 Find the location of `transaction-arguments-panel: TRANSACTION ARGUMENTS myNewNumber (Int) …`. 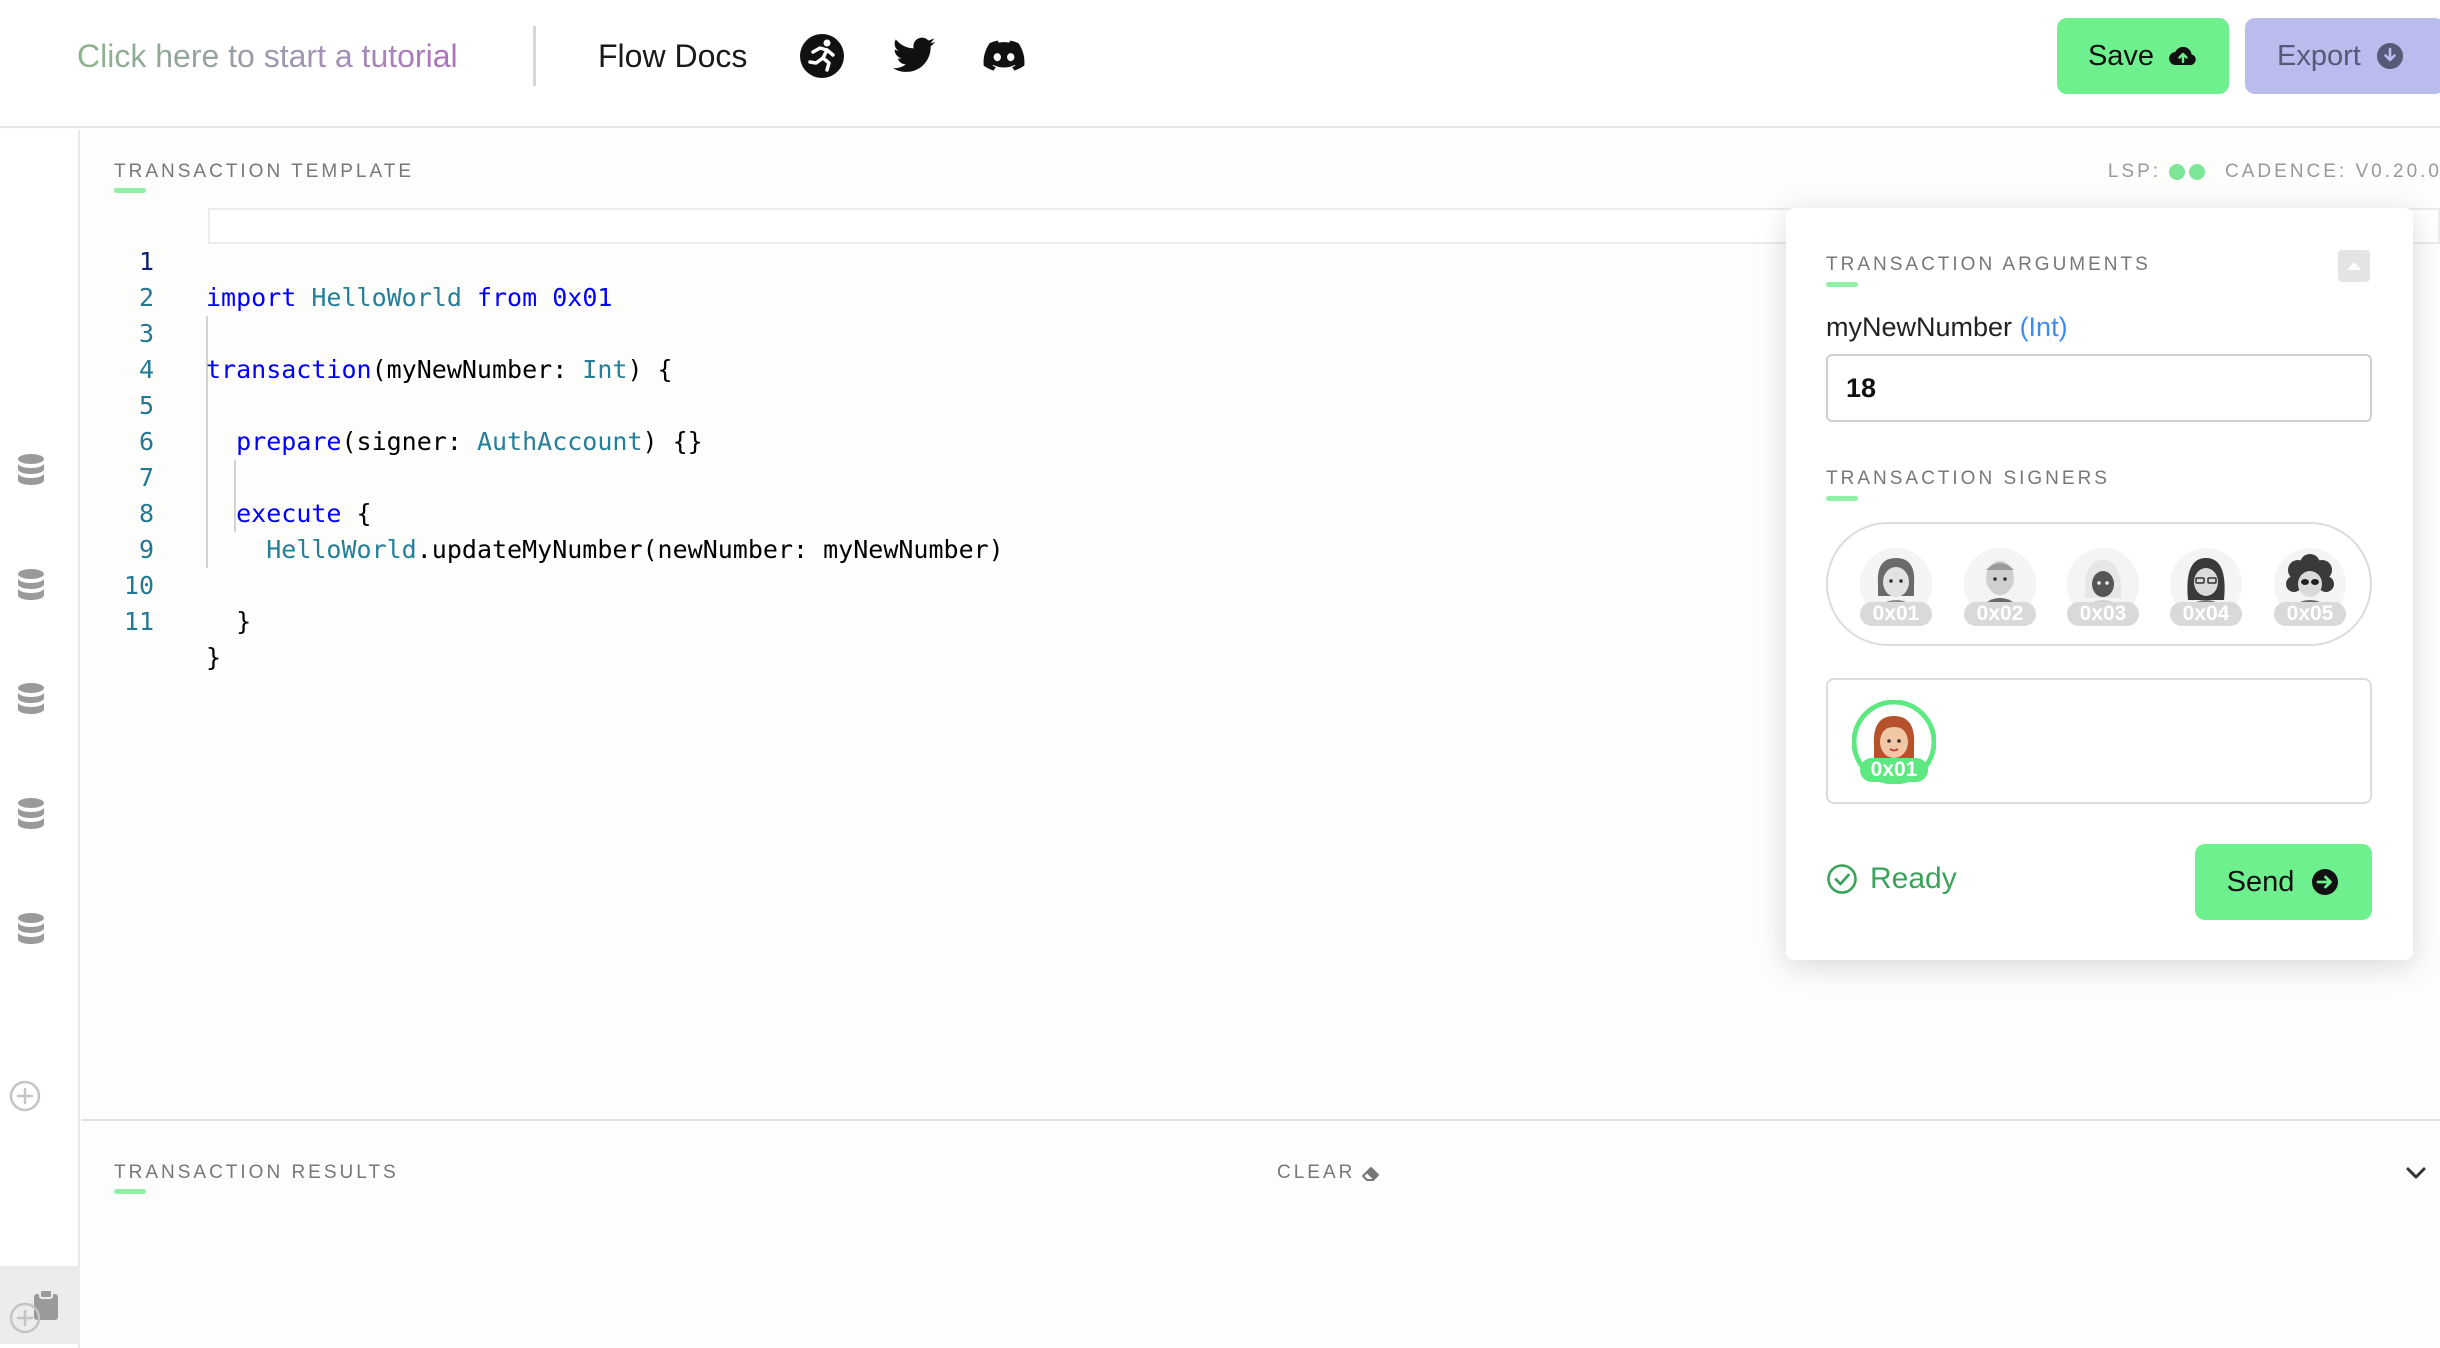

transaction-arguments-panel: TRANSACTION ARGUMENTS myNewNumber (Int) … is located at coordinates (2099, 584).